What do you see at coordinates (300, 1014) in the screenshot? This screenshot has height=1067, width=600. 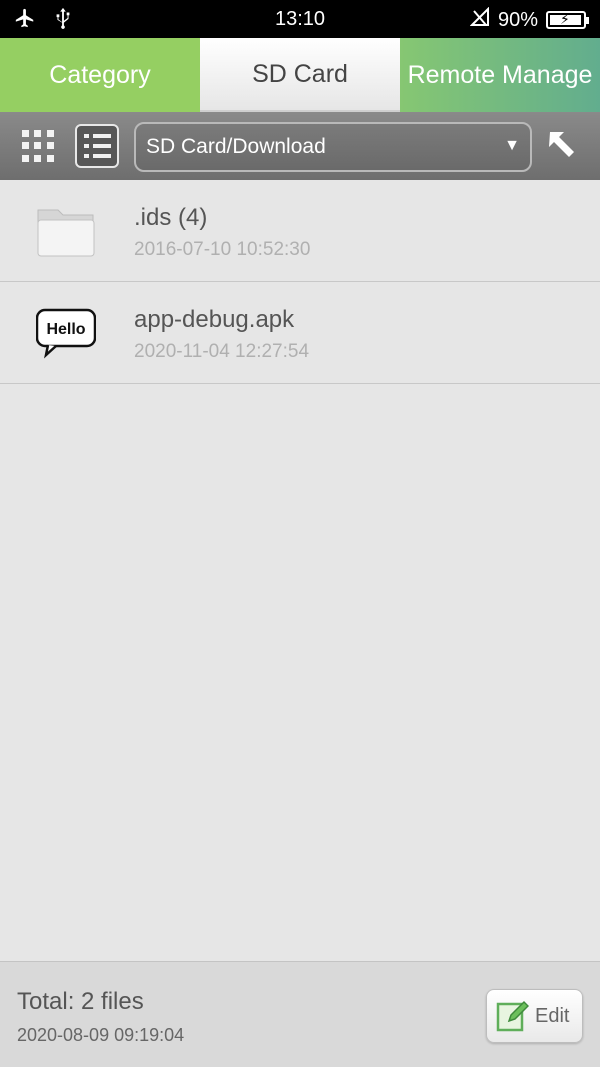 I see `footer: Total: 2 files 2020-08-09 09:19:04 Edit` at bounding box center [300, 1014].